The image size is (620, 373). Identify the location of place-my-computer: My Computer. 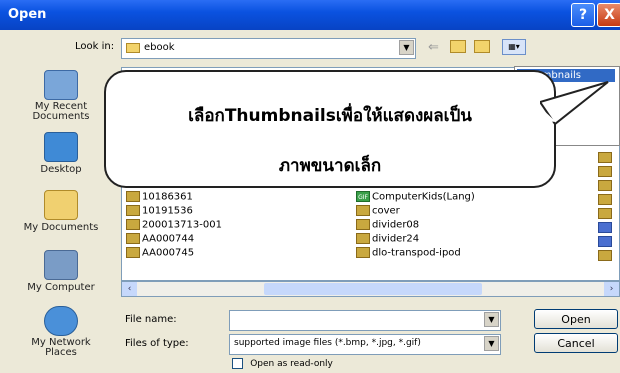
(61, 271).